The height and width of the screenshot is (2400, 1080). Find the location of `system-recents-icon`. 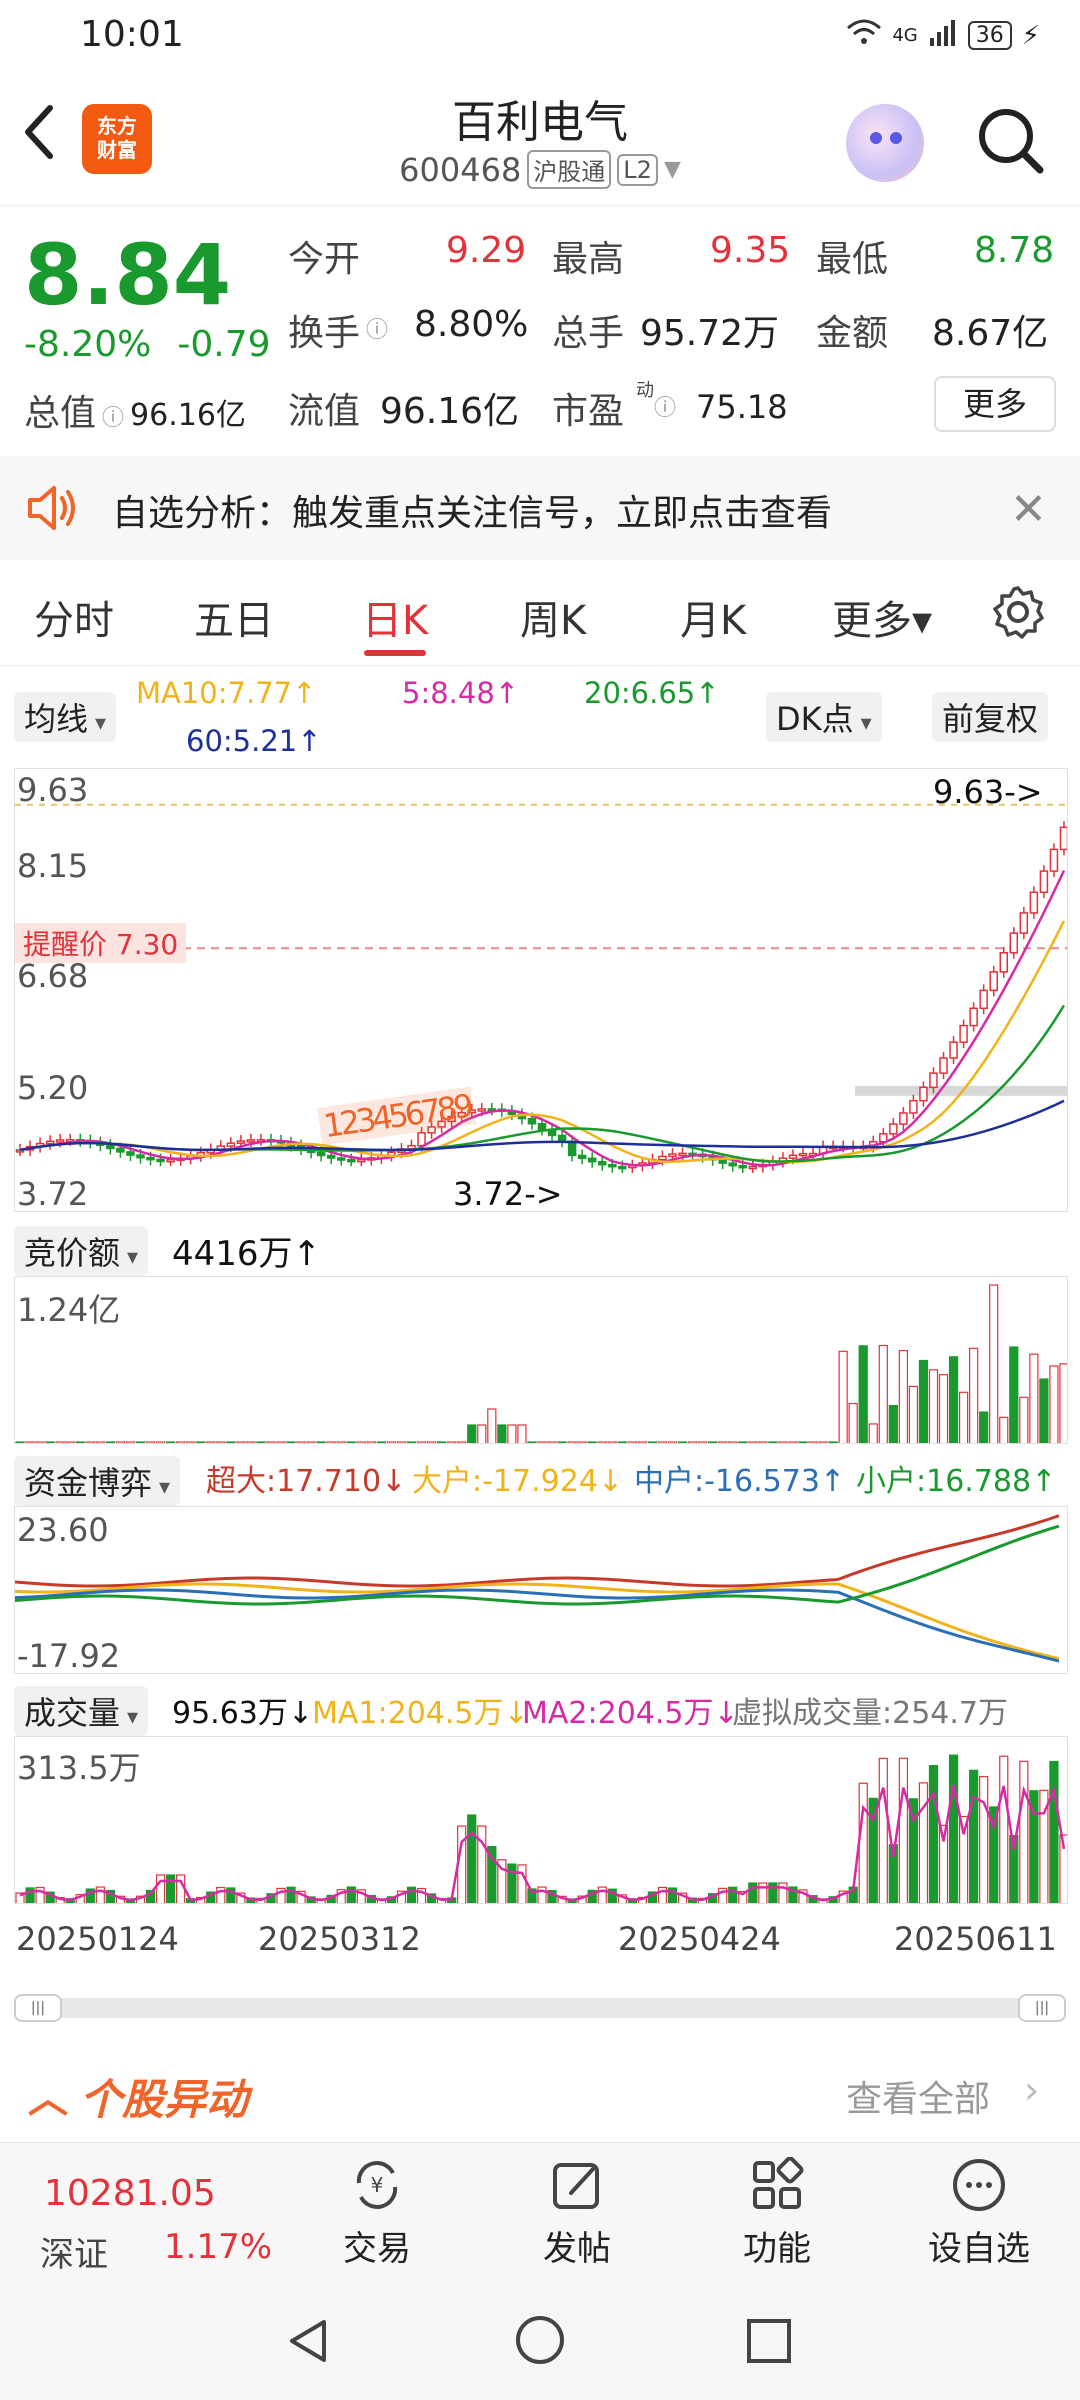

system-recents-icon is located at coordinates (769, 2343).